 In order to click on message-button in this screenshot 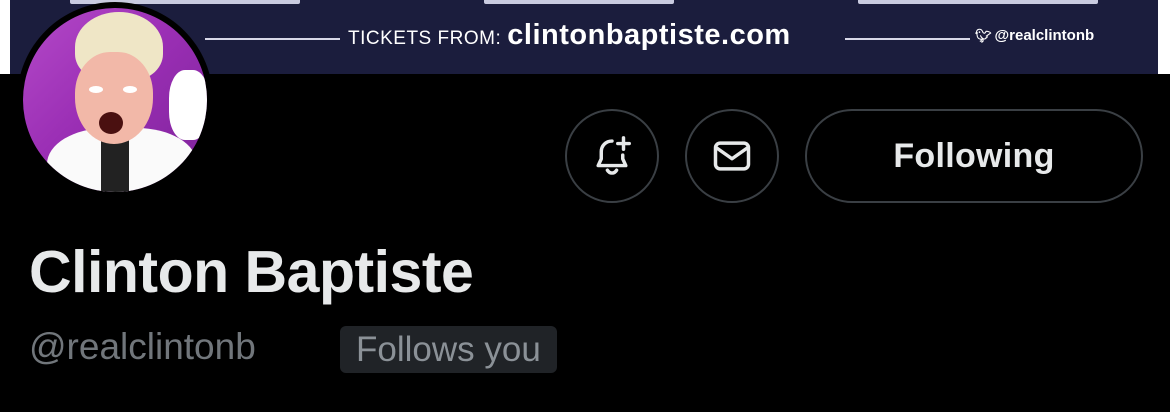, I will do `click(732, 156)`.